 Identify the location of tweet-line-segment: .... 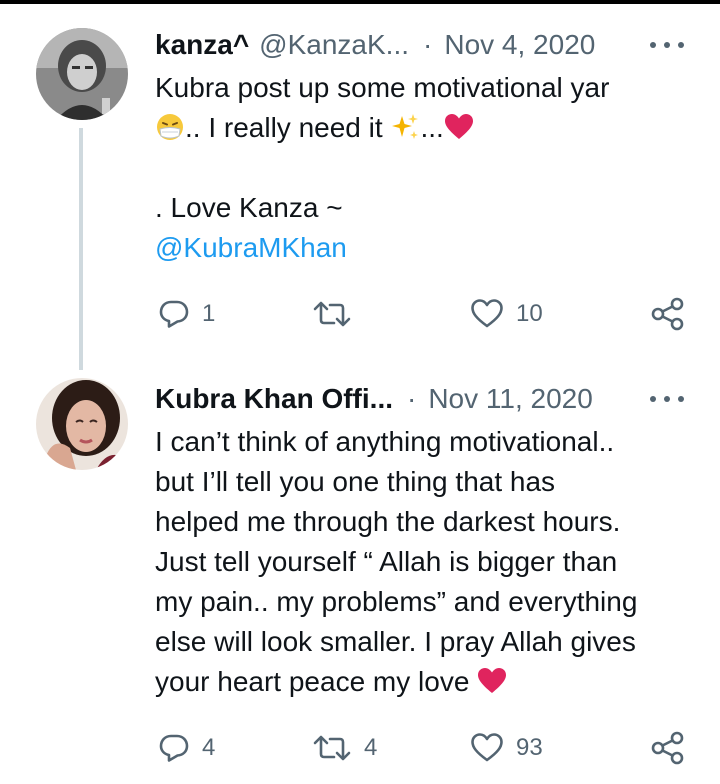
(432, 127).